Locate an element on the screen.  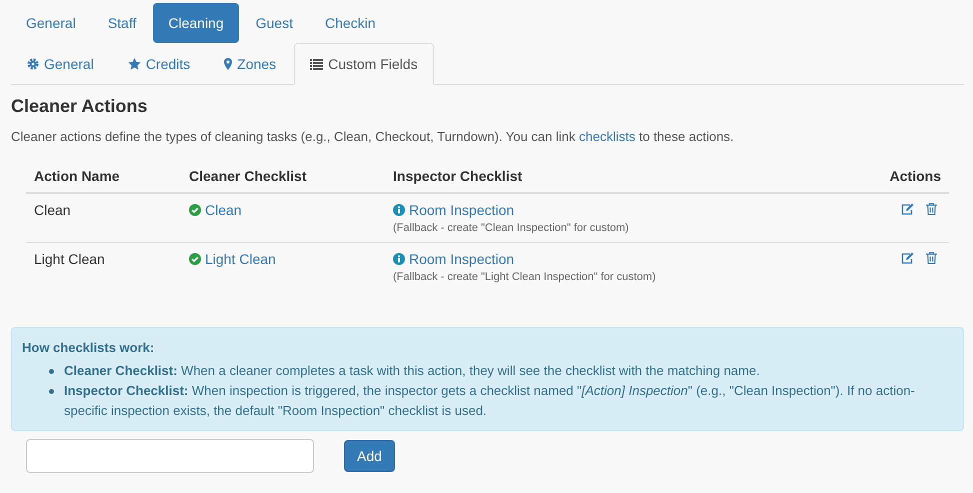
add-button: Add is located at coordinates (369, 456).